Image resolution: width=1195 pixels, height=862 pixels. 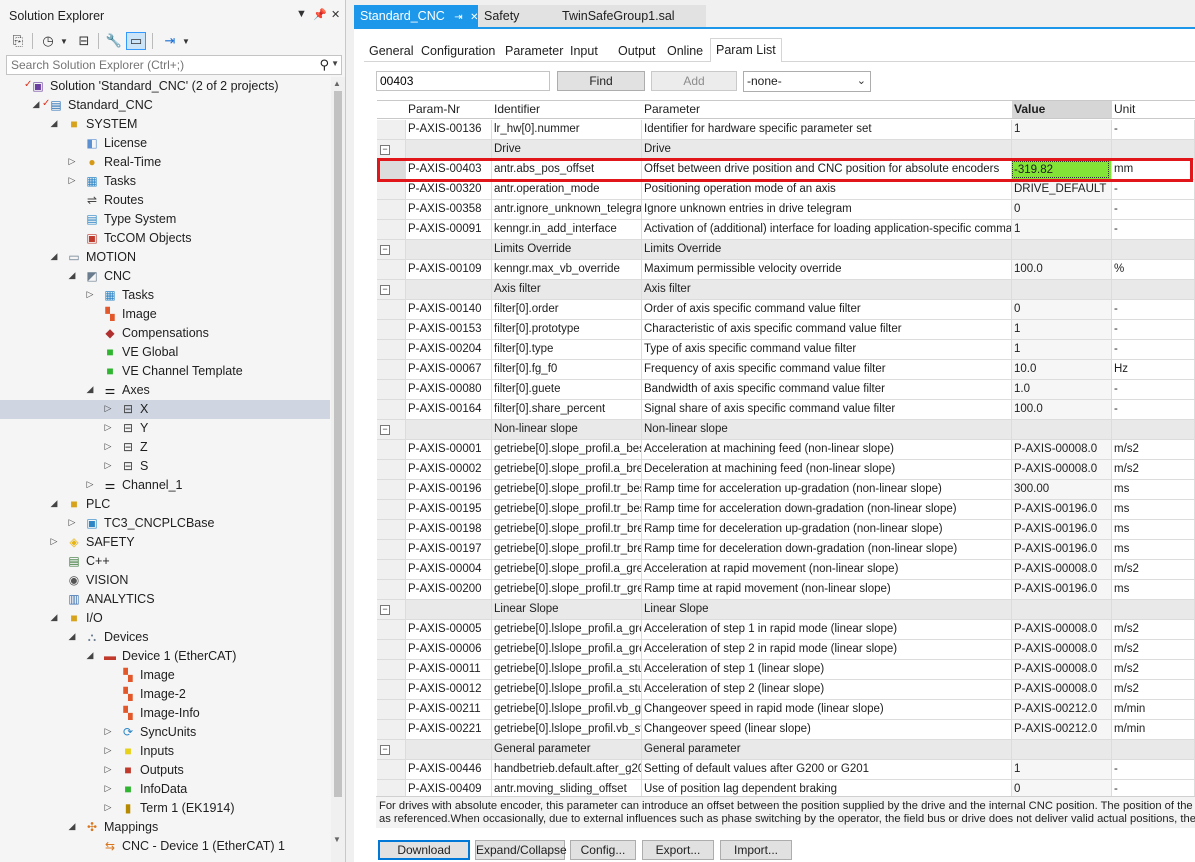 I want to click on column-header-value: Value, so click(x=1062, y=110).